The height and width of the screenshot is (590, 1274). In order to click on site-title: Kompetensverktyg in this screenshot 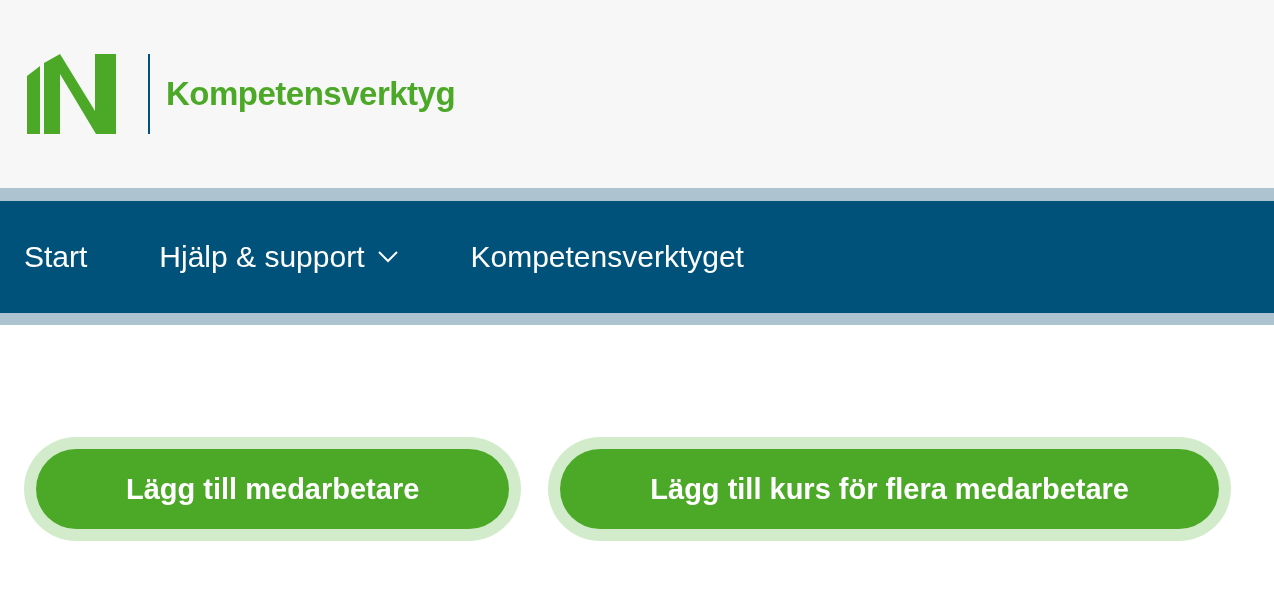, I will do `click(311, 94)`.